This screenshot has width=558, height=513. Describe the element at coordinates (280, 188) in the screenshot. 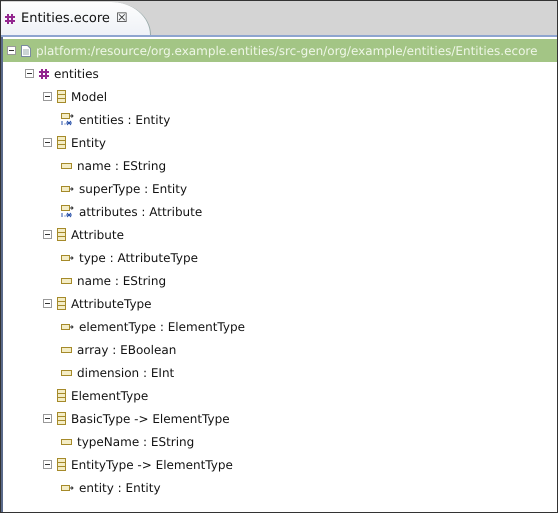

I see `tree-item: superType : Entity` at that location.